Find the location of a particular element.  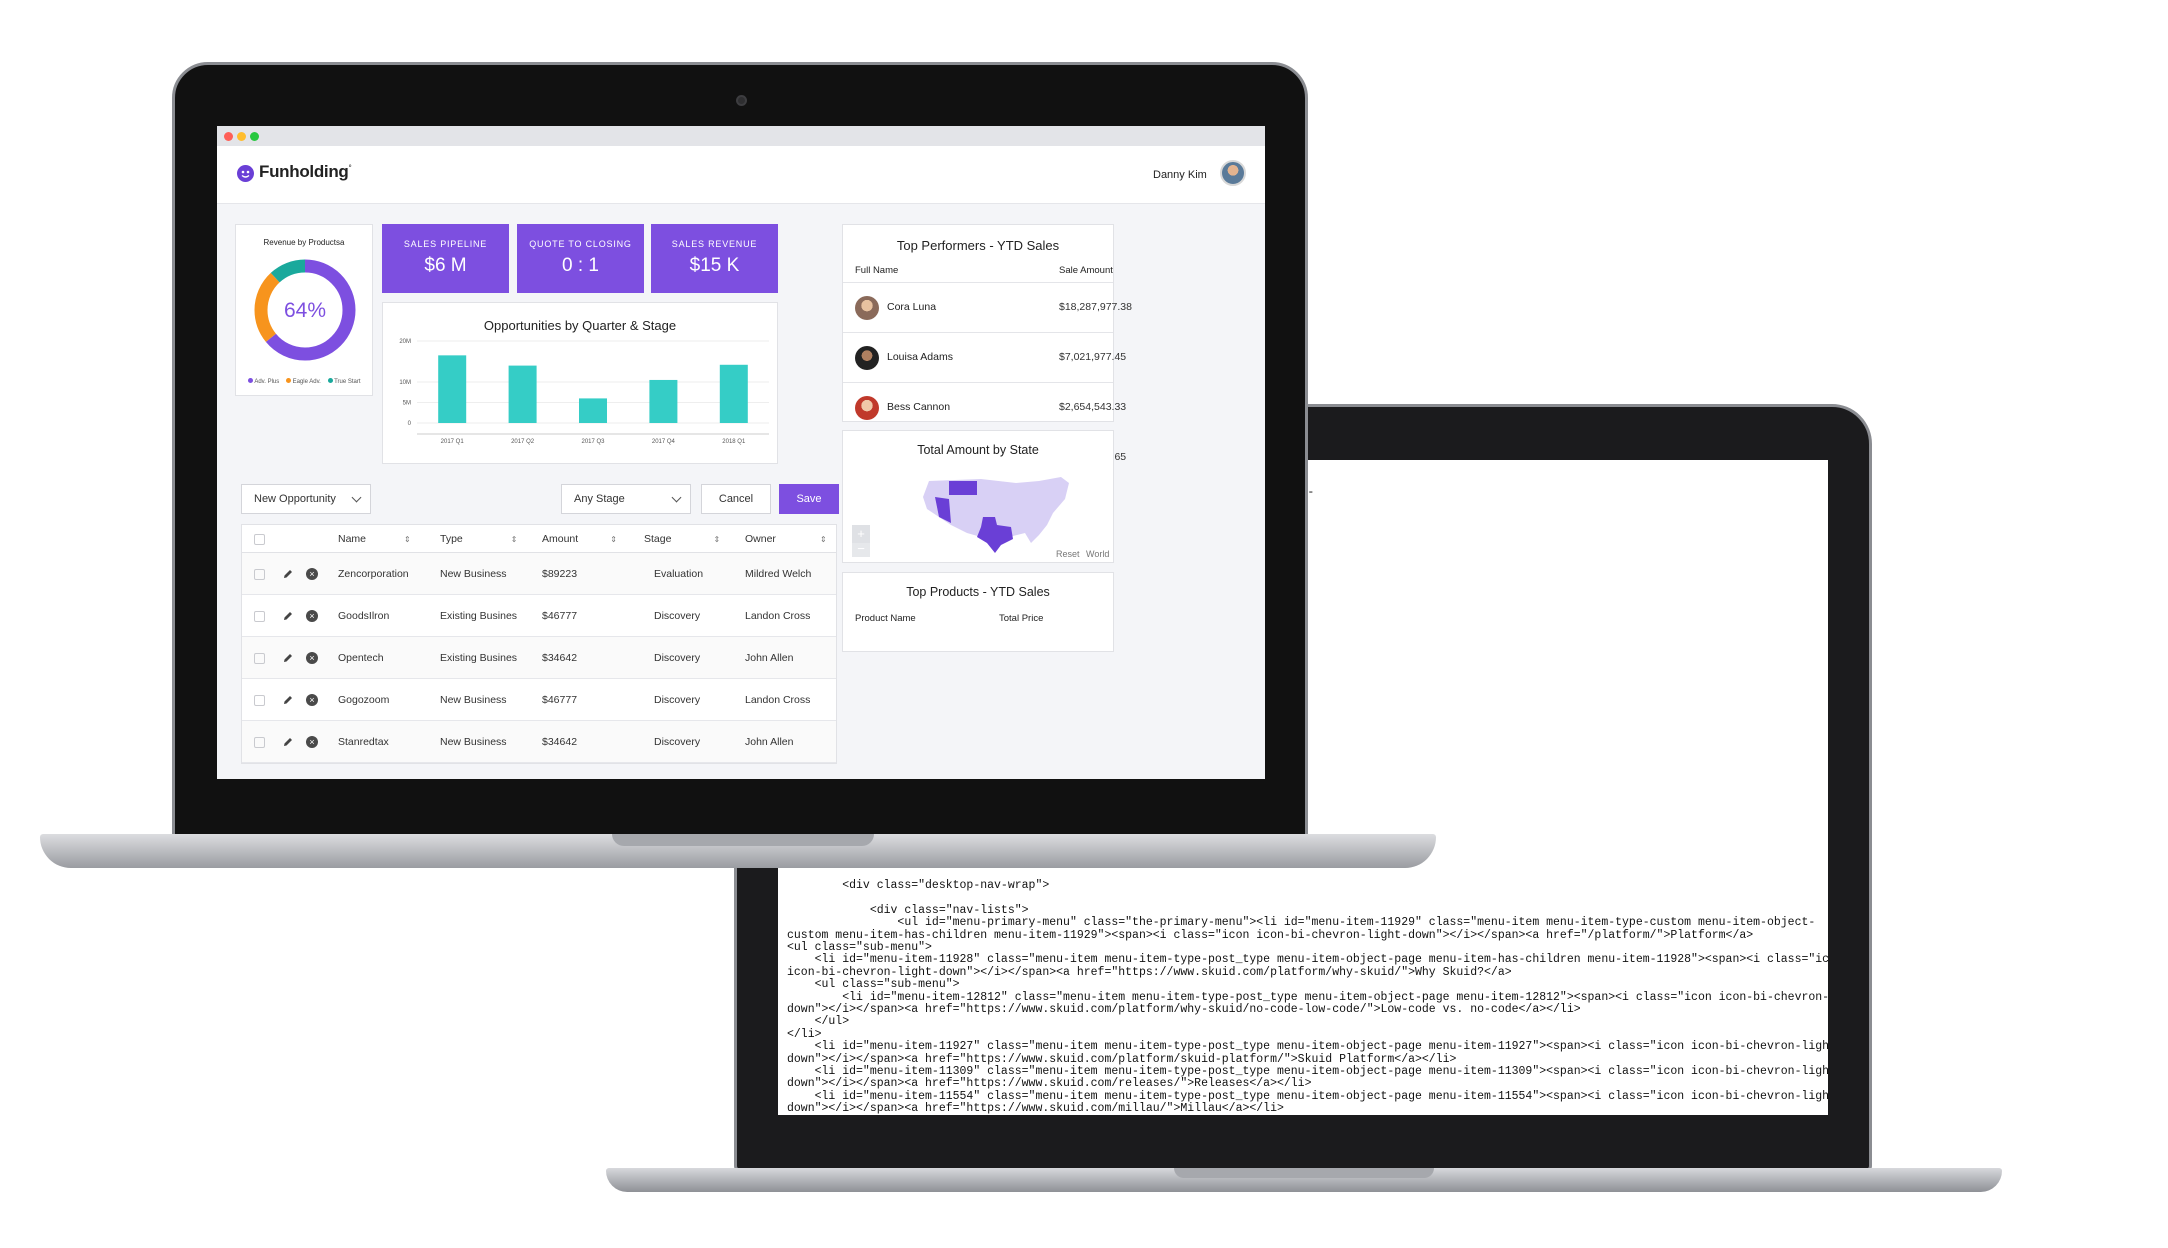

close-window-icon is located at coordinates (228, 136).